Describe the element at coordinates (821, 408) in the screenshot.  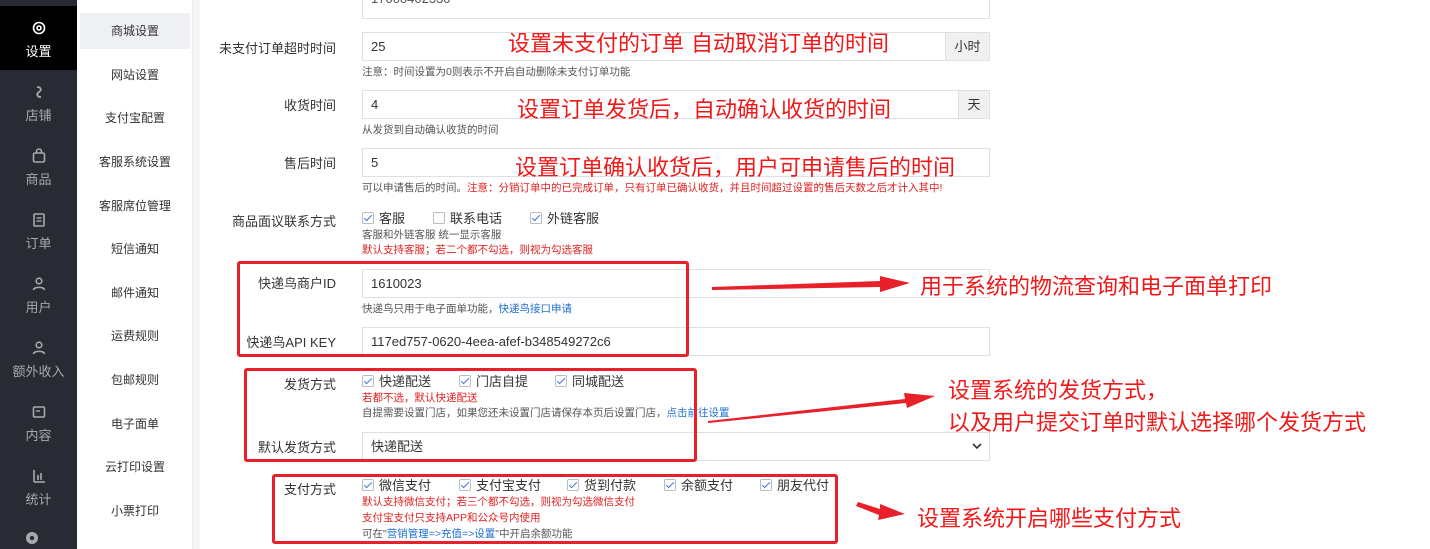
I see `arrow-delivery` at that location.